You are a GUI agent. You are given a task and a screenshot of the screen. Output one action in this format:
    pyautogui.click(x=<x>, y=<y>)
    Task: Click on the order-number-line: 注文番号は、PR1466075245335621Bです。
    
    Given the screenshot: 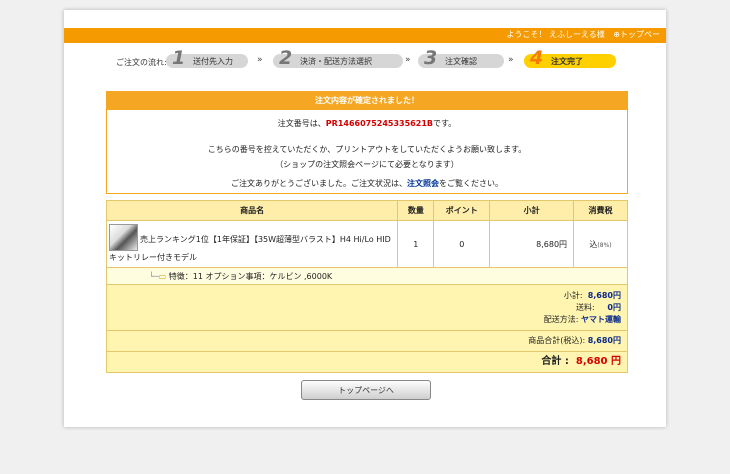 What is the action you would take?
    pyautogui.click(x=367, y=123)
    